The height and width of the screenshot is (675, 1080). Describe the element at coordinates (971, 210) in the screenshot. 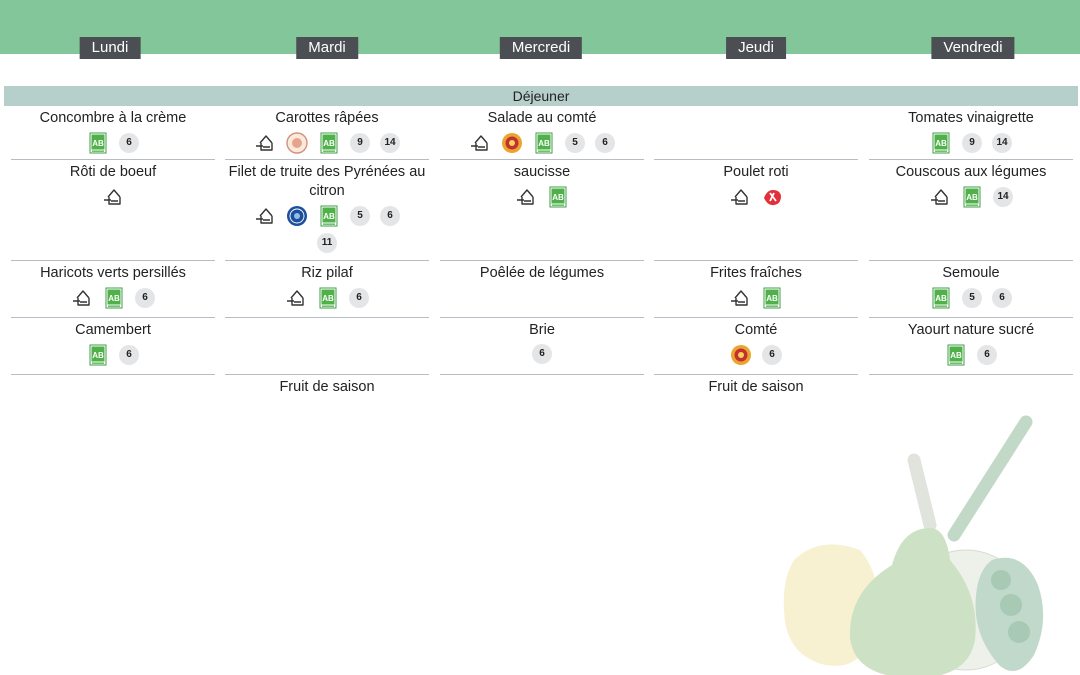

I see `menu-item: Couscous aux légumes AB 14` at that location.